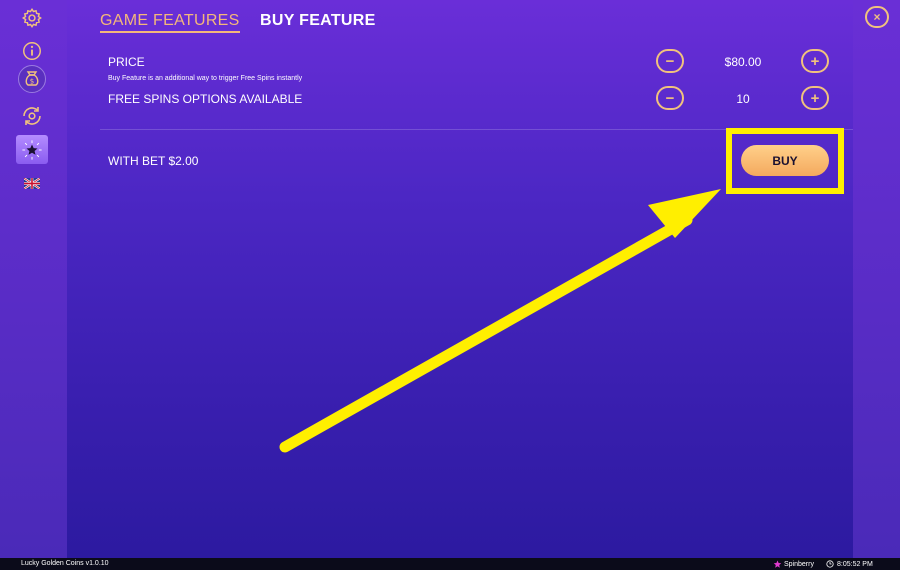 The image size is (900, 570). I want to click on settings-button, so click(32, 18).